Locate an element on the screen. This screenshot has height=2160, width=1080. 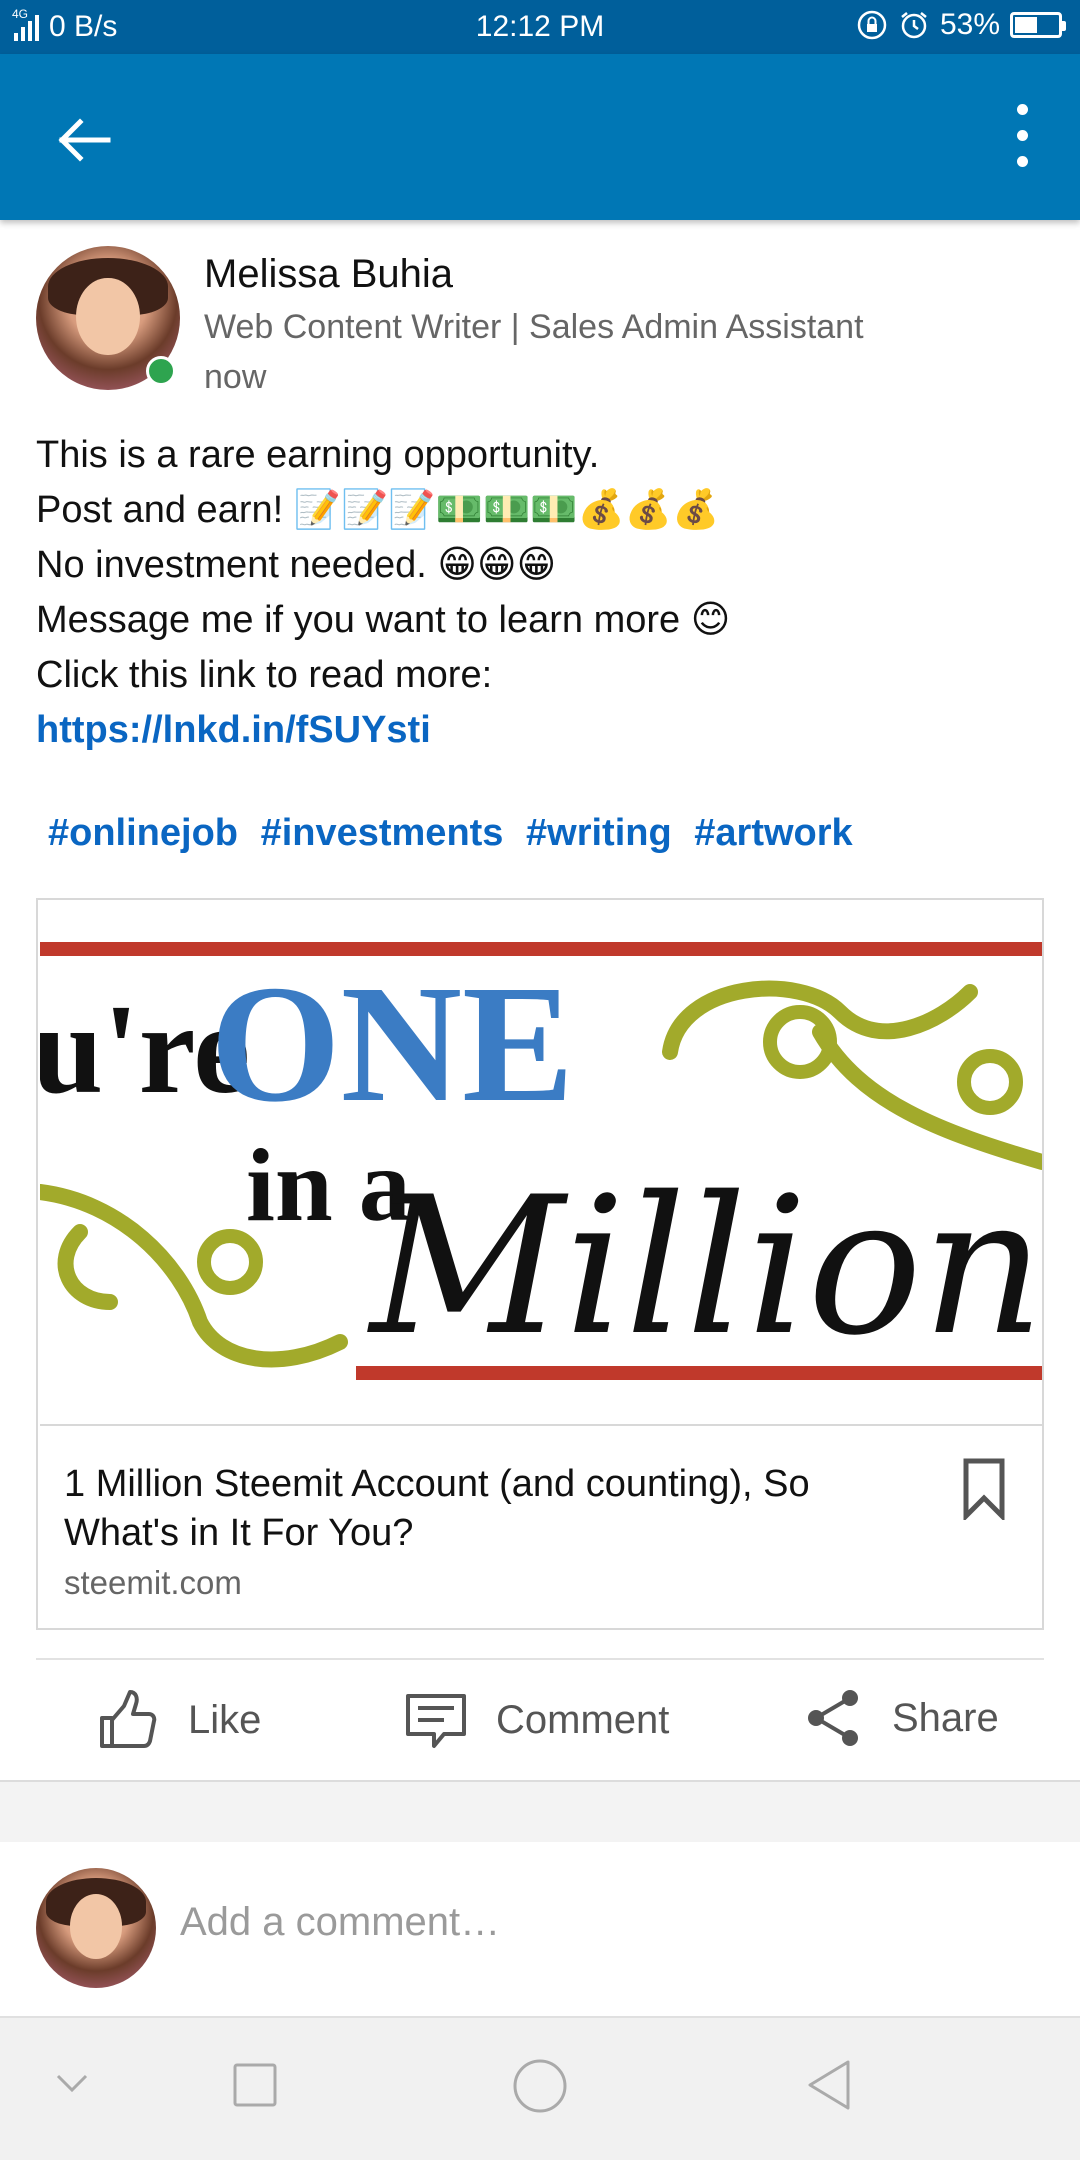
post-text-line: Message me if you want to learn more 😊 is located at coordinates (383, 620).